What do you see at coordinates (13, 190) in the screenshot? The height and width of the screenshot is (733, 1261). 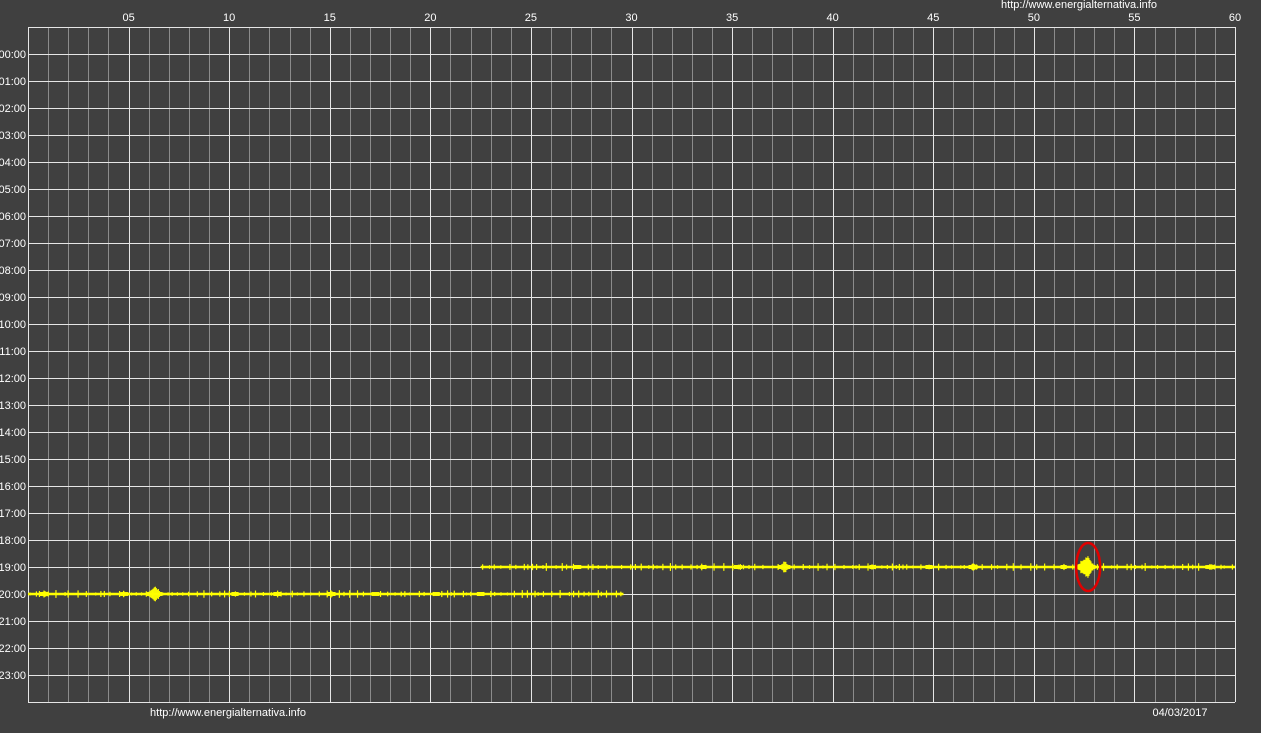 I see `y-tick-label: 05:00` at bounding box center [13, 190].